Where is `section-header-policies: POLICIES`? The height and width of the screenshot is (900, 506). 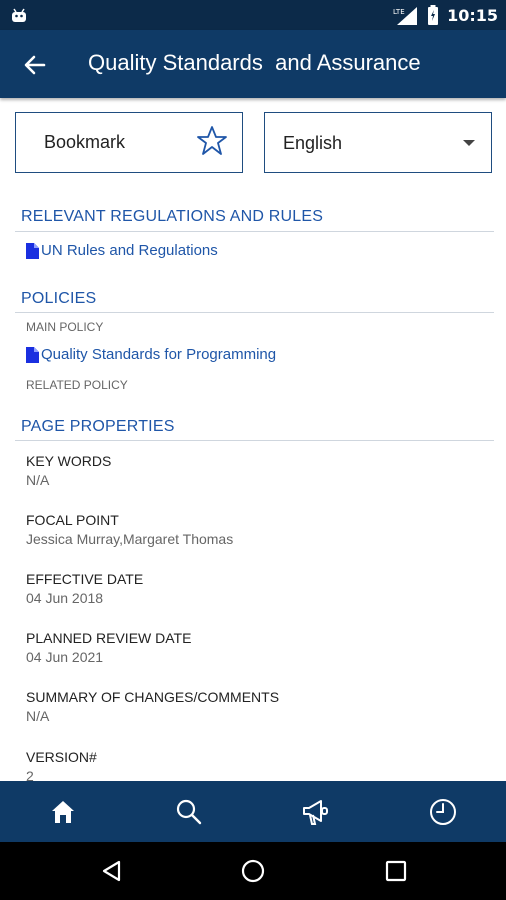 section-header-policies: POLICIES is located at coordinates (59, 298).